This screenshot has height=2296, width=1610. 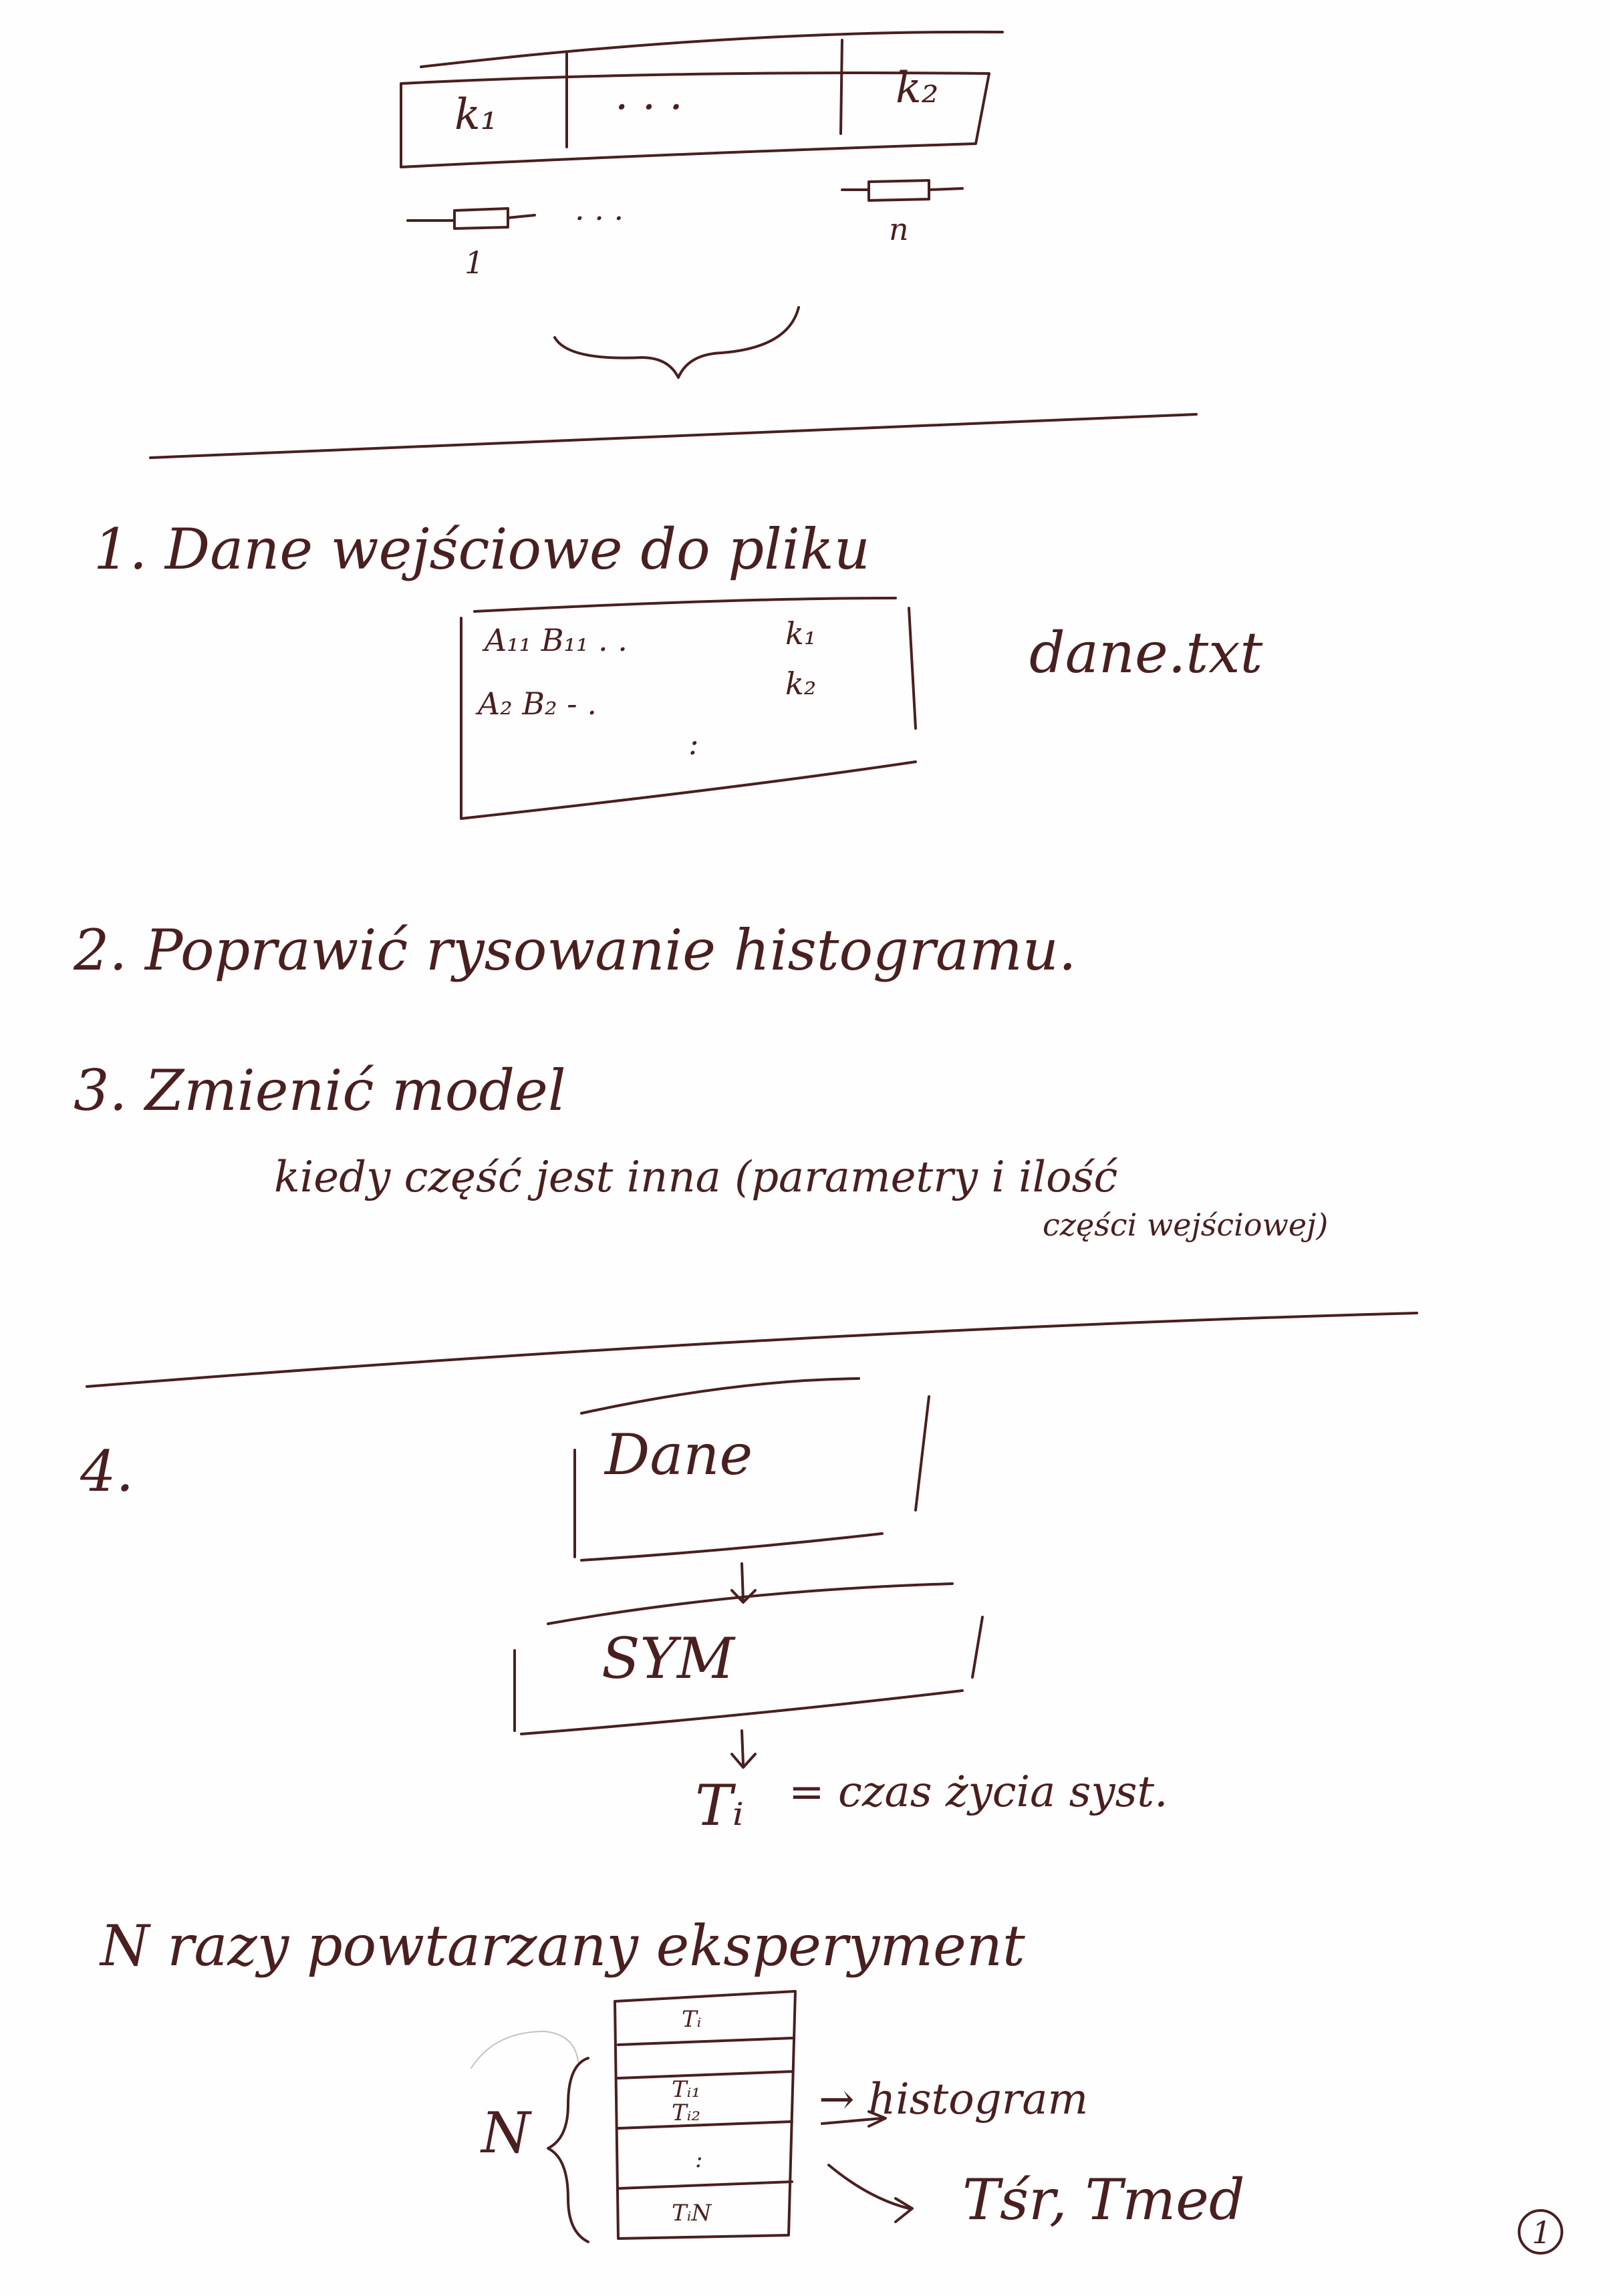 I want to click on table-row1: A₁₁ B₁₁ . ., so click(x=556, y=640).